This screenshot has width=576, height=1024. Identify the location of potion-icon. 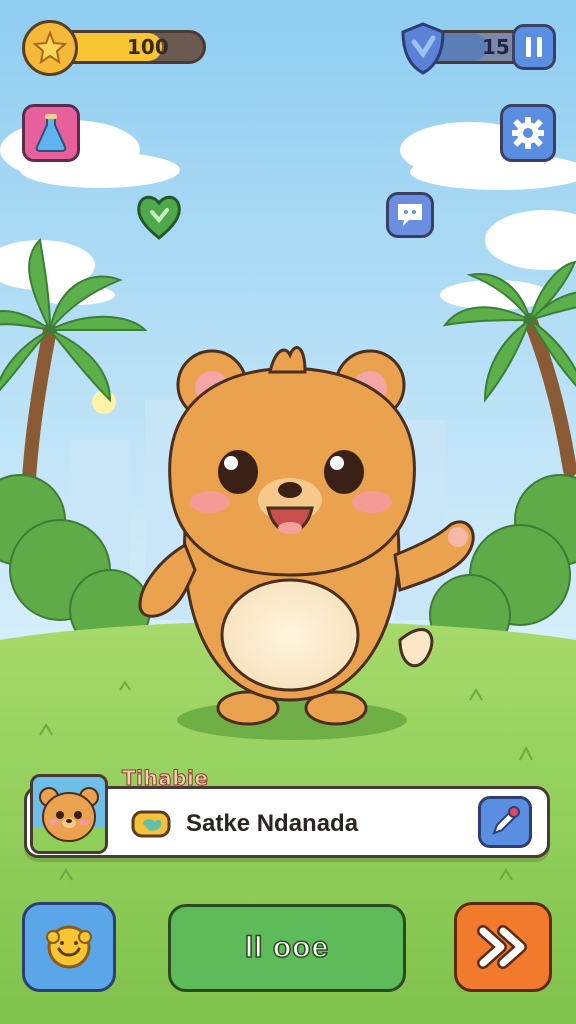
(51, 133).